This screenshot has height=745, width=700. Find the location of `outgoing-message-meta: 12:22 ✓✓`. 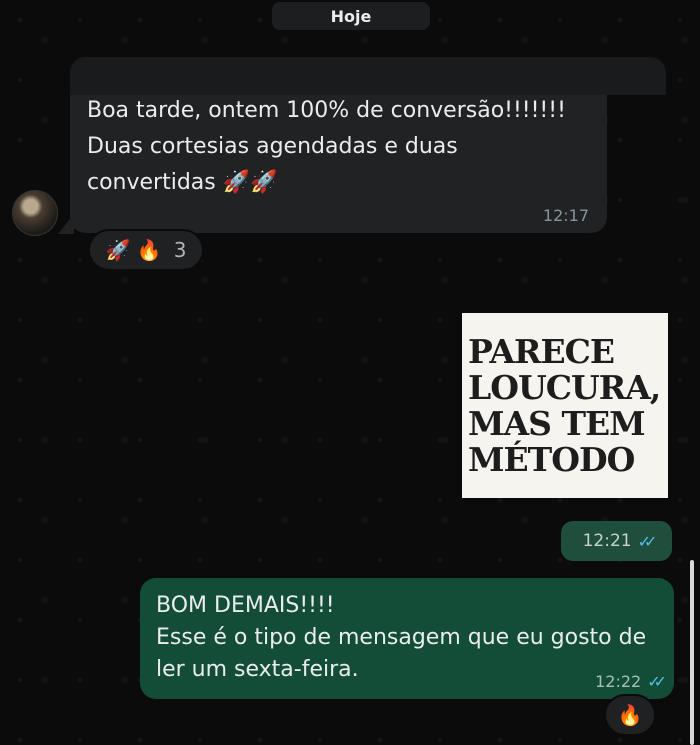

outgoing-message-meta: 12:22 ✓✓ is located at coordinates (631, 681).